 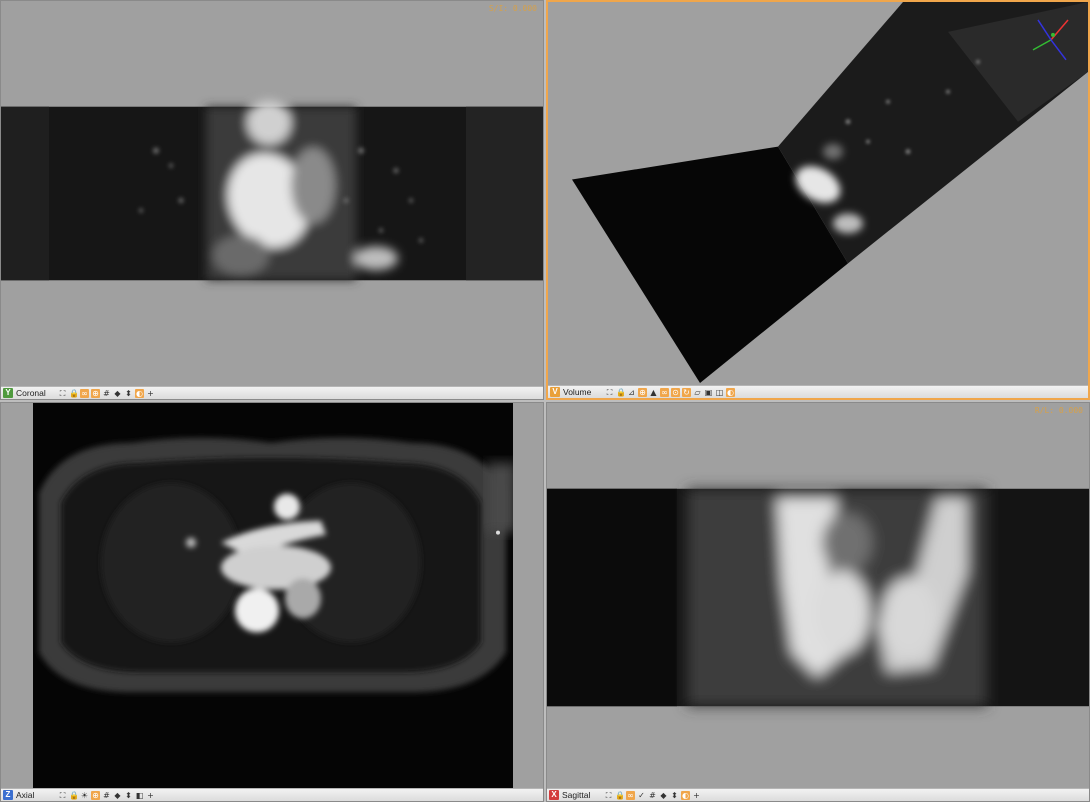 What do you see at coordinates (653, 392) in the screenshot?
I see `cone-icon: ▲` at bounding box center [653, 392].